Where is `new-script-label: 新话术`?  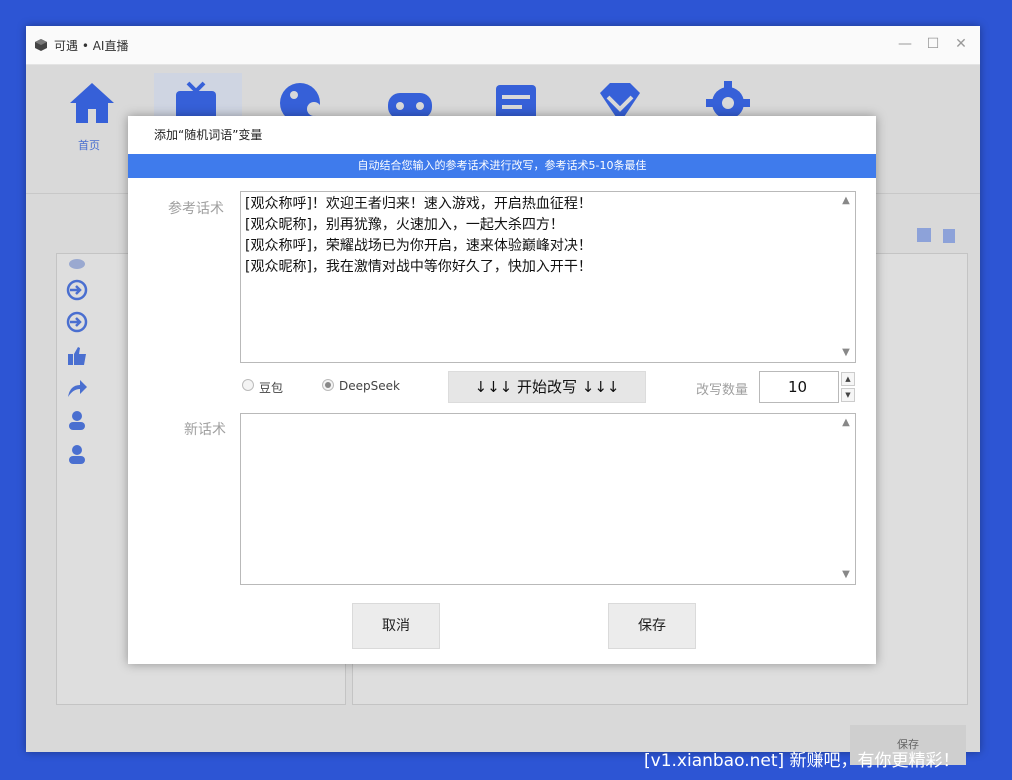
new-script-label: 新话术 is located at coordinates (205, 430).